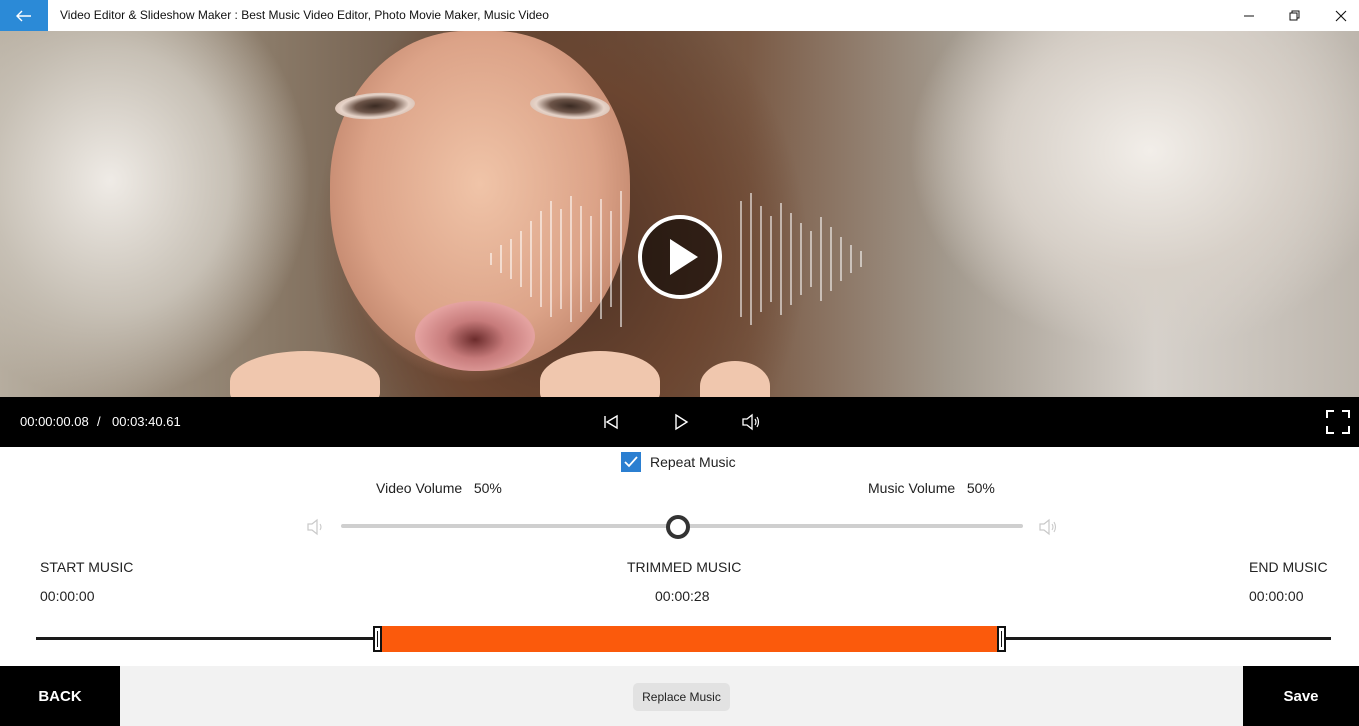 This screenshot has height=726, width=1359. I want to click on back-button: BACK, so click(60, 696).